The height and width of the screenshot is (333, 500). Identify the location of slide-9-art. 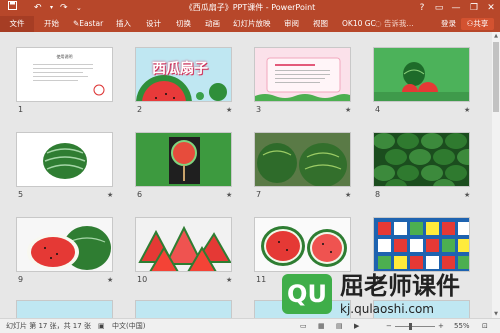
(64, 244).